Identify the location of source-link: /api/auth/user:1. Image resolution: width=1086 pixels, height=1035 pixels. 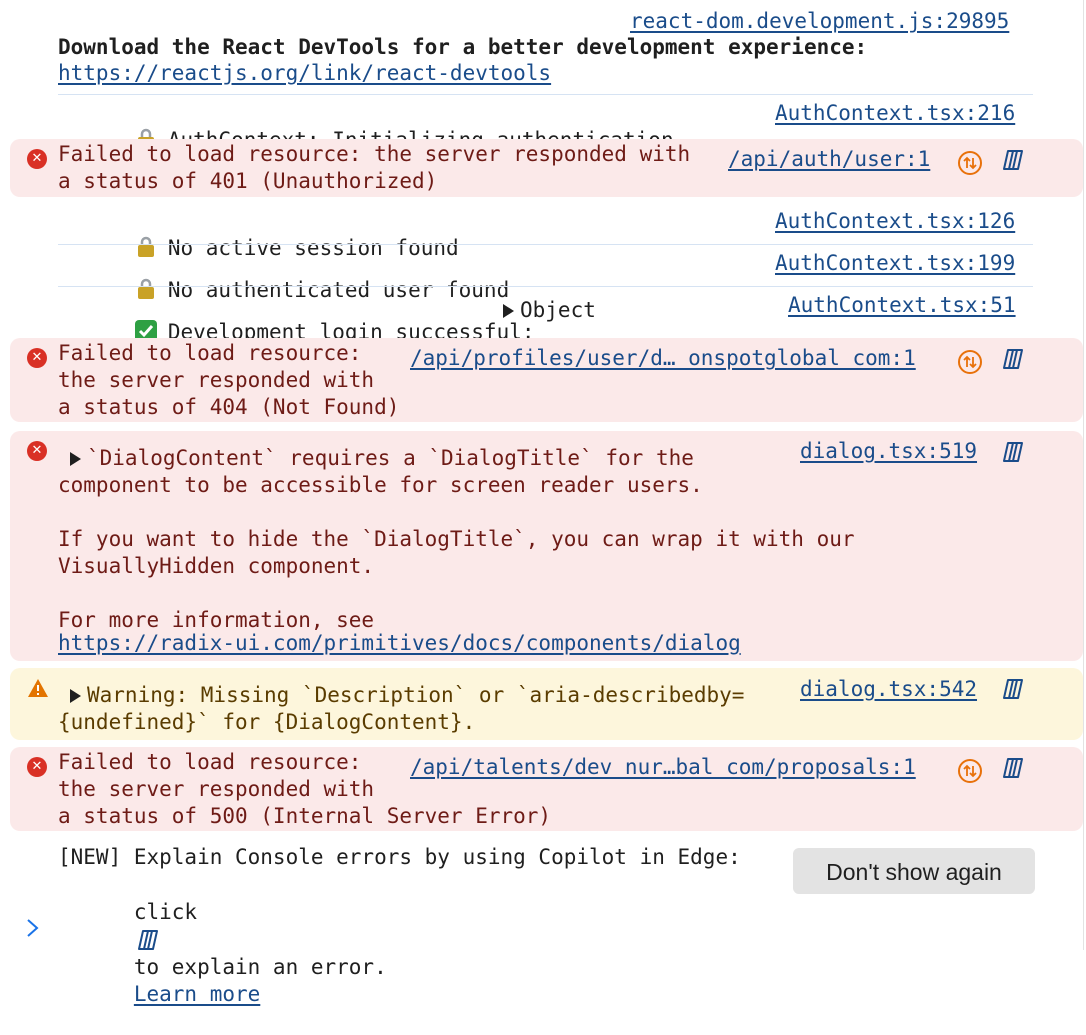
(829, 159).